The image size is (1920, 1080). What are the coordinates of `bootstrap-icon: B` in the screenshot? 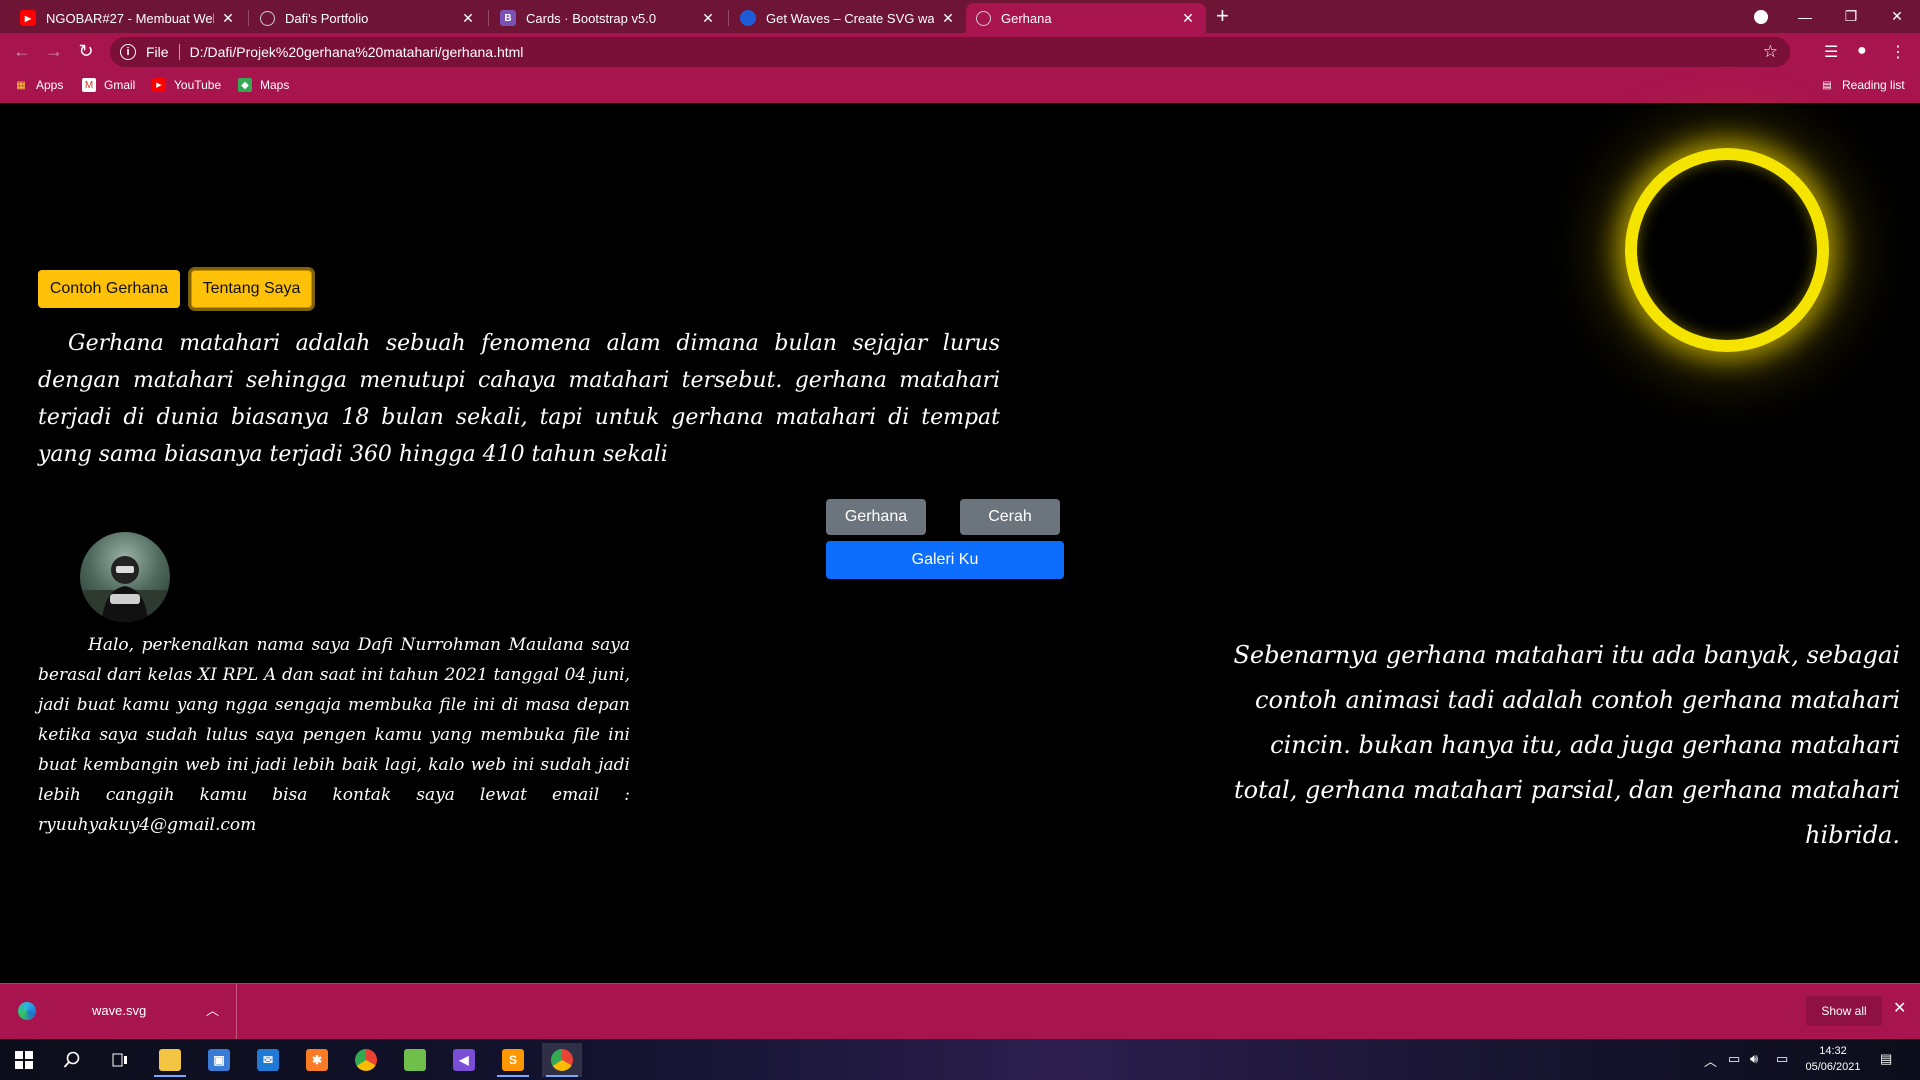 It's located at (508, 18).